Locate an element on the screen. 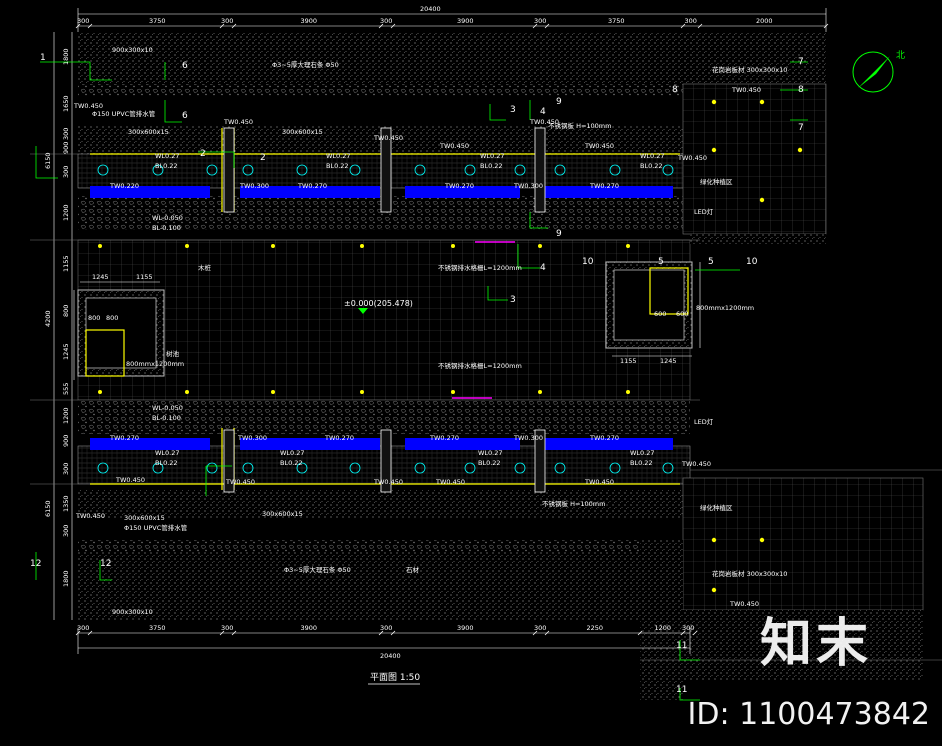  section-marker-17: 10 is located at coordinates (588, 262).